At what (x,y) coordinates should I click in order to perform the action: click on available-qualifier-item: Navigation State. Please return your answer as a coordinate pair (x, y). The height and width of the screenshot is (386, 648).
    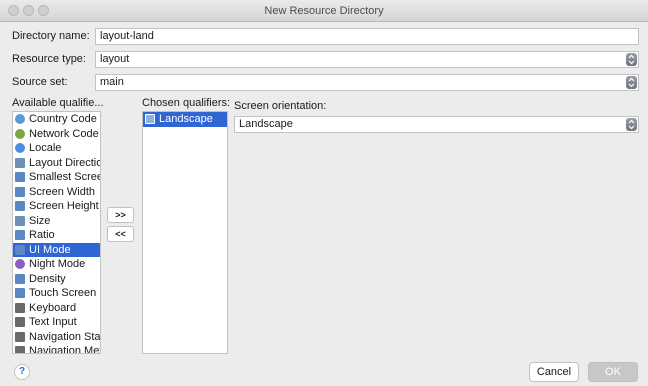
    Looking at the image, I should click on (56, 337).